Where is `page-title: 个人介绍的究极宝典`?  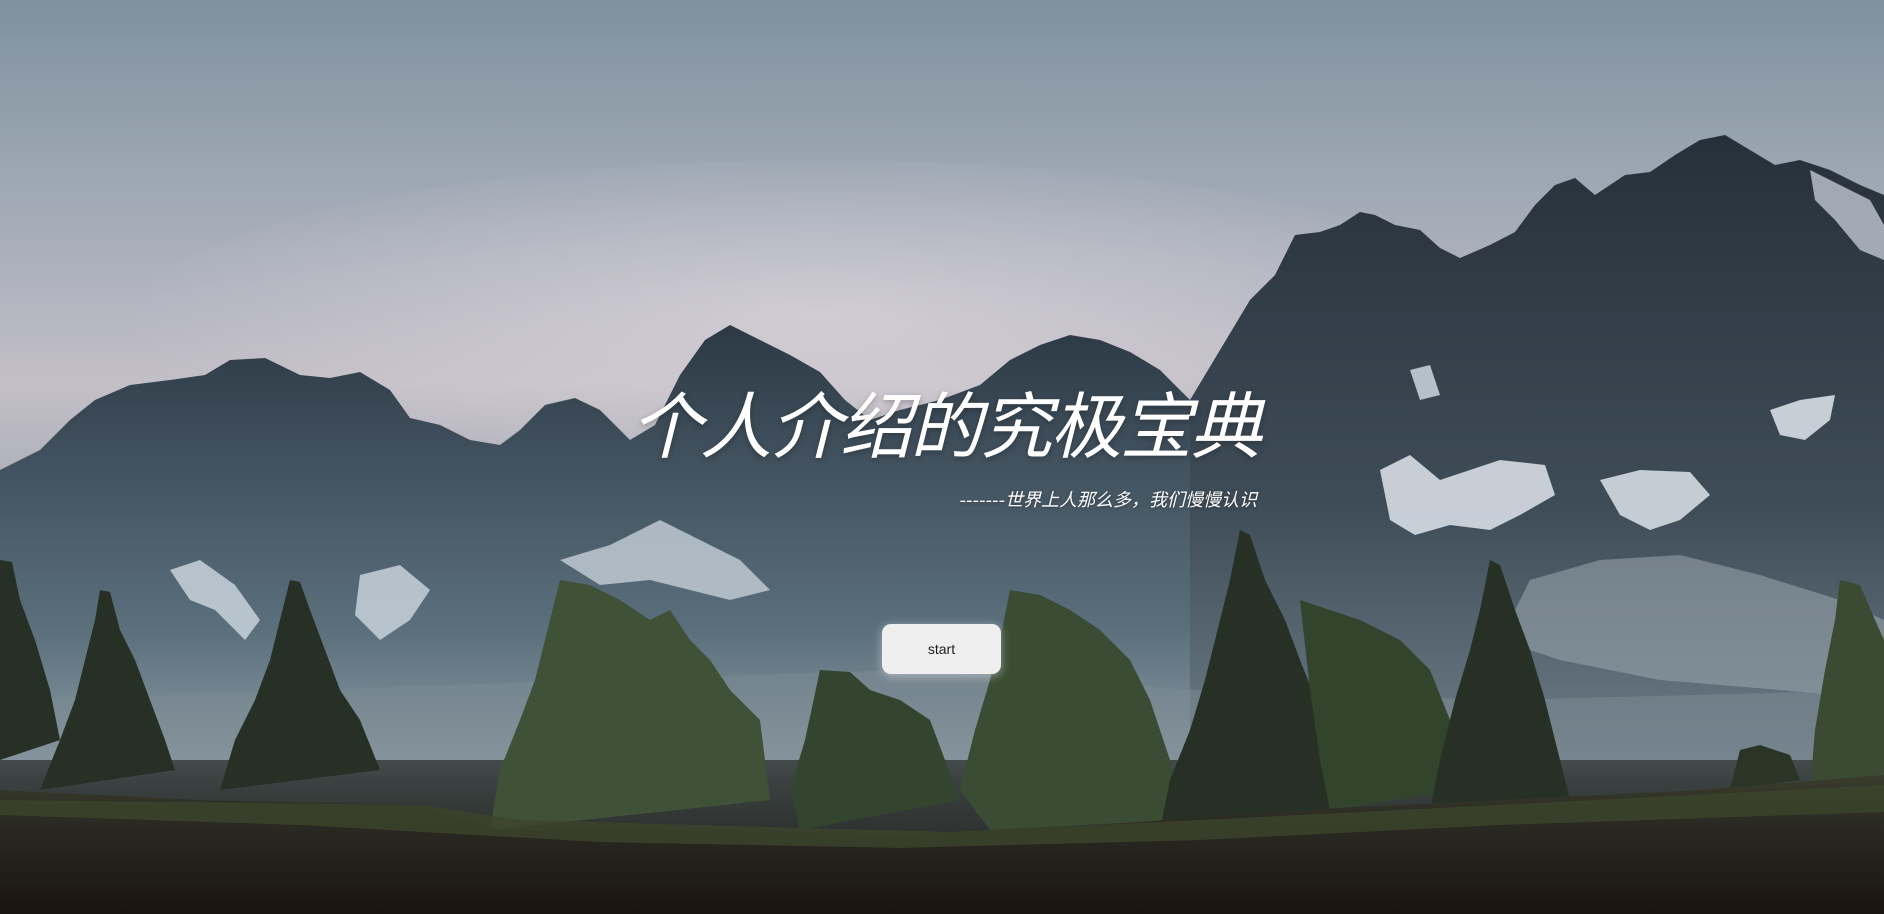 page-title: 个人介绍的究极宝典 is located at coordinates (946, 427).